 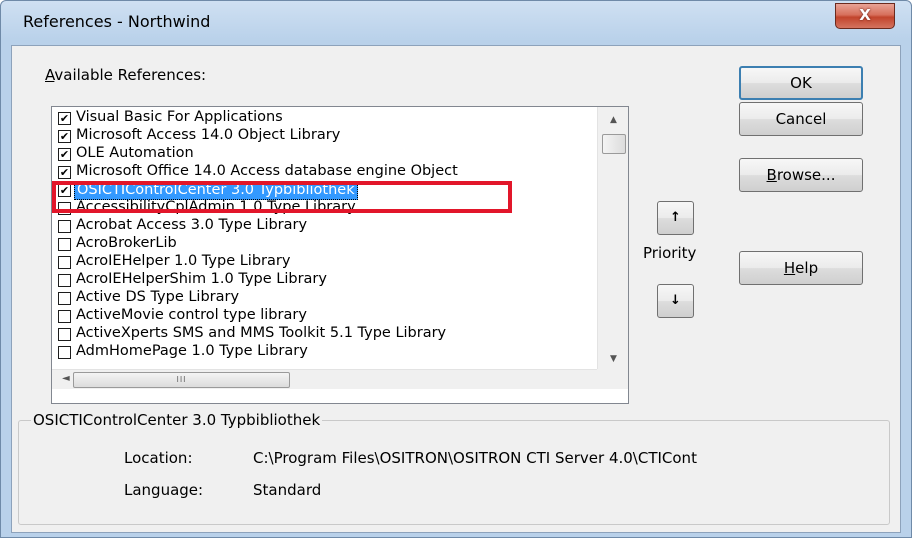 I want to click on available-references-label: Available References:, so click(x=126, y=75).